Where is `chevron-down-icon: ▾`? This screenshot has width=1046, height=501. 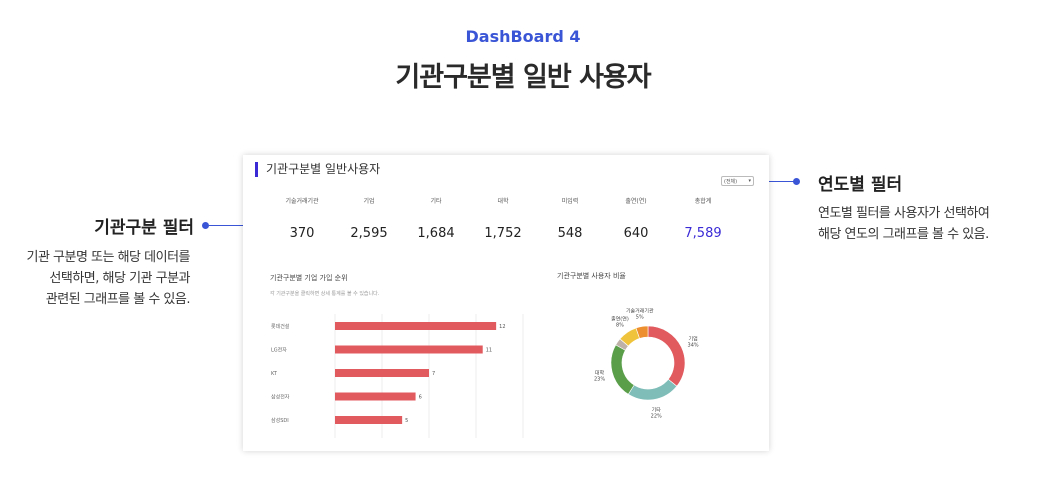 chevron-down-icon: ▾ is located at coordinates (749, 181).